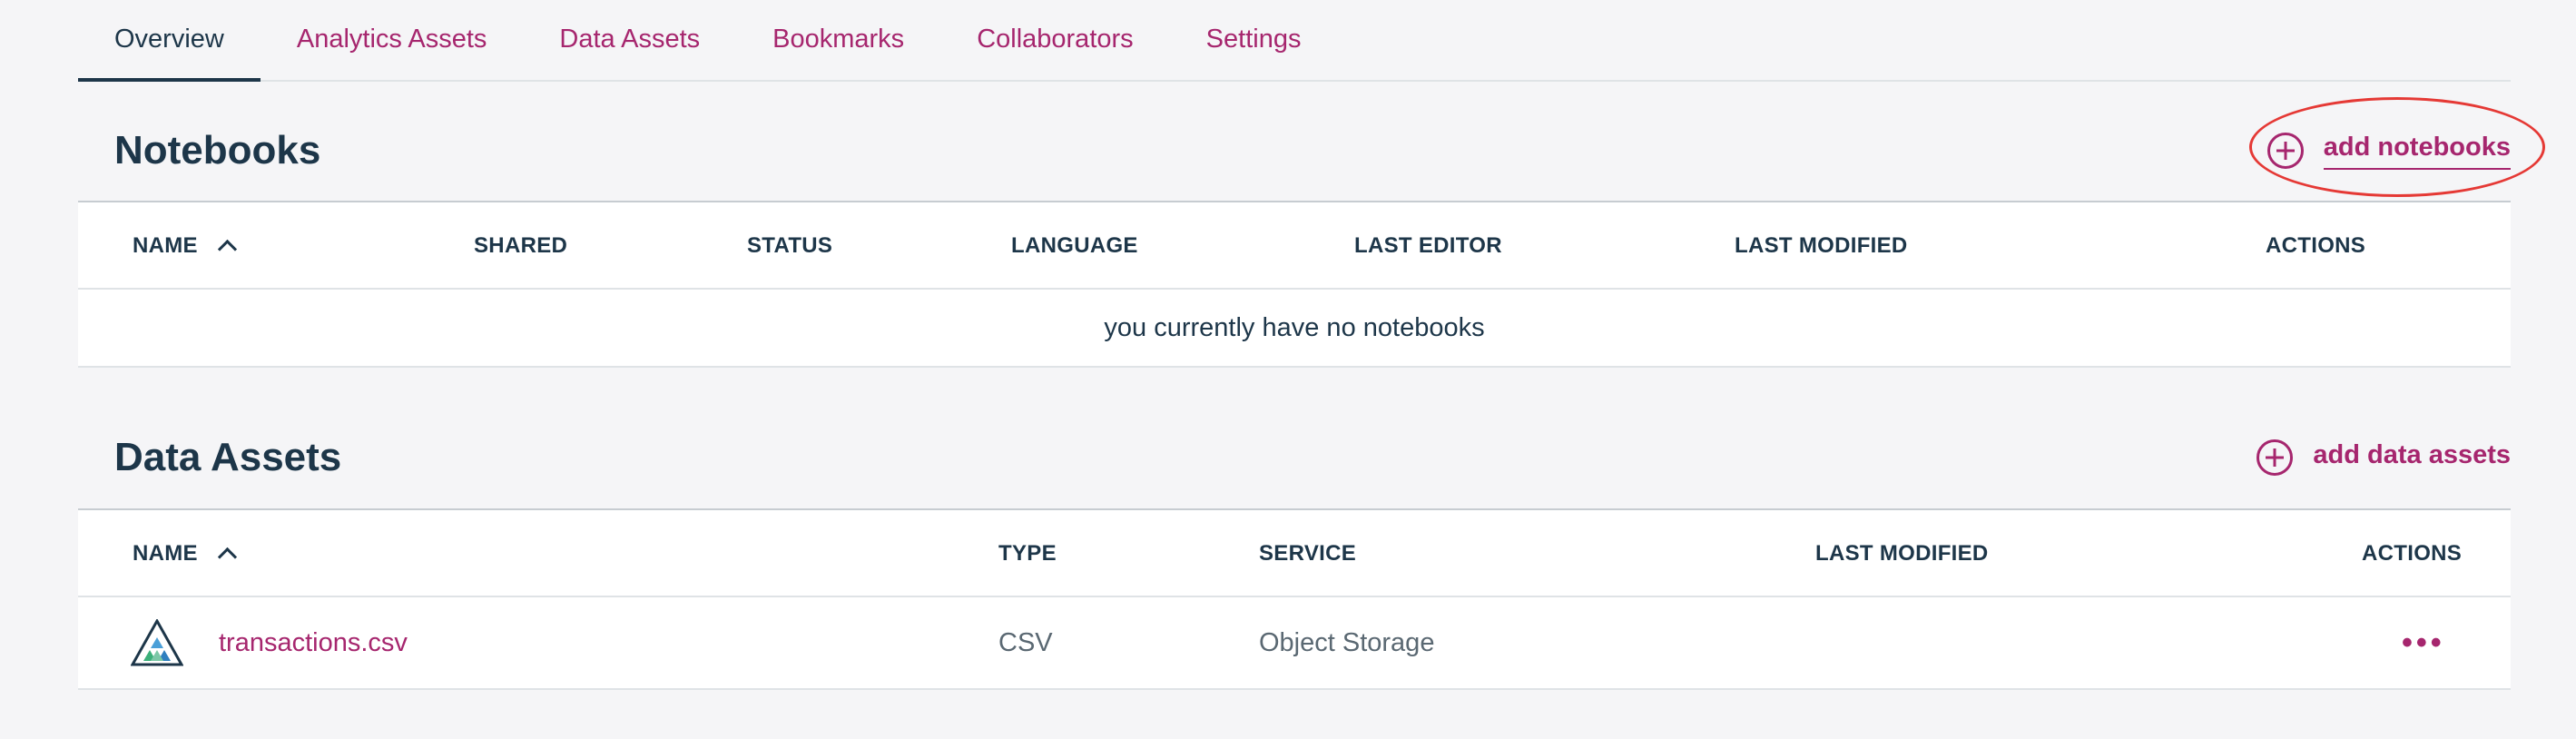 The width and height of the screenshot is (2576, 739). What do you see at coordinates (1027, 553) in the screenshot?
I see `column-header-type: TYPE` at bounding box center [1027, 553].